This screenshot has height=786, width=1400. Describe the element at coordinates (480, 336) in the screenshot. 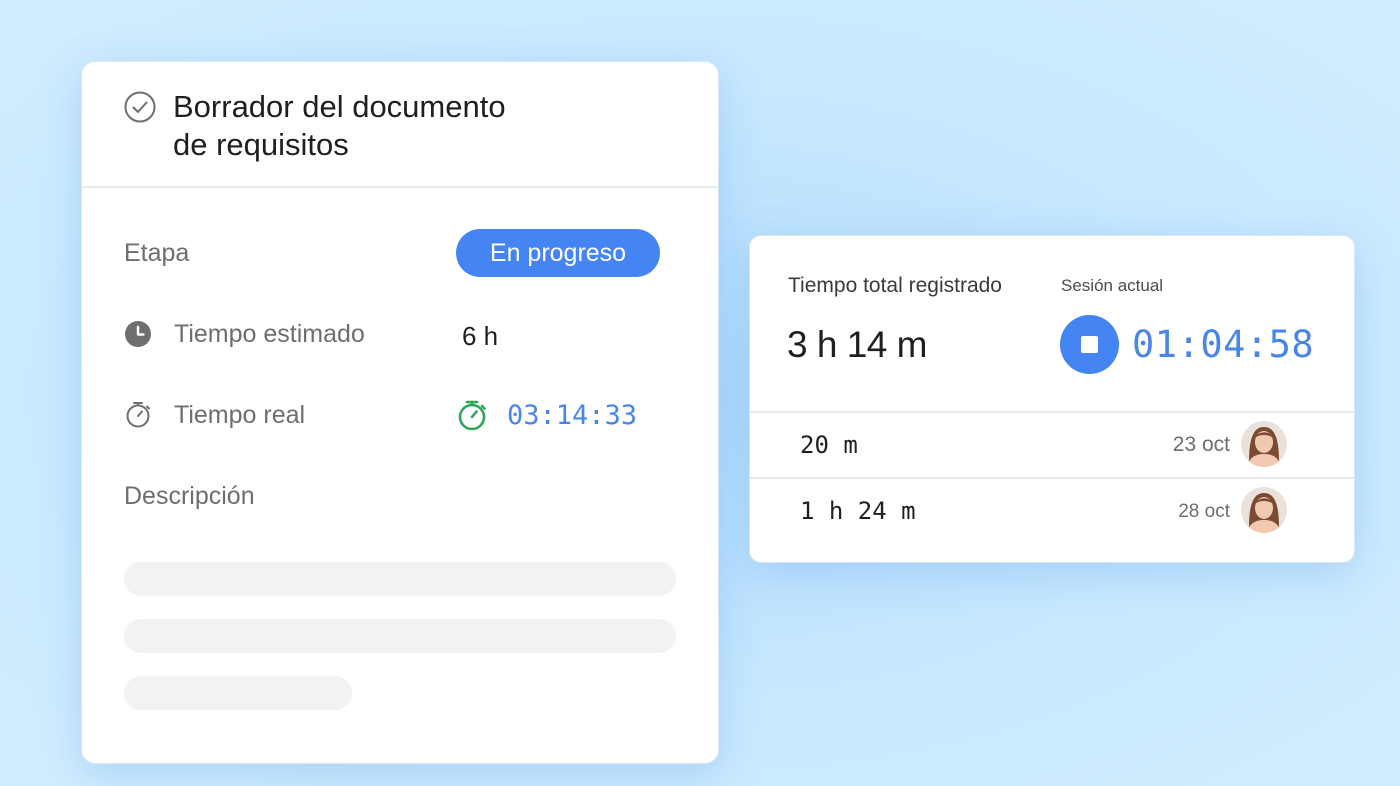

I see `estimated-time-value: 6 h` at that location.